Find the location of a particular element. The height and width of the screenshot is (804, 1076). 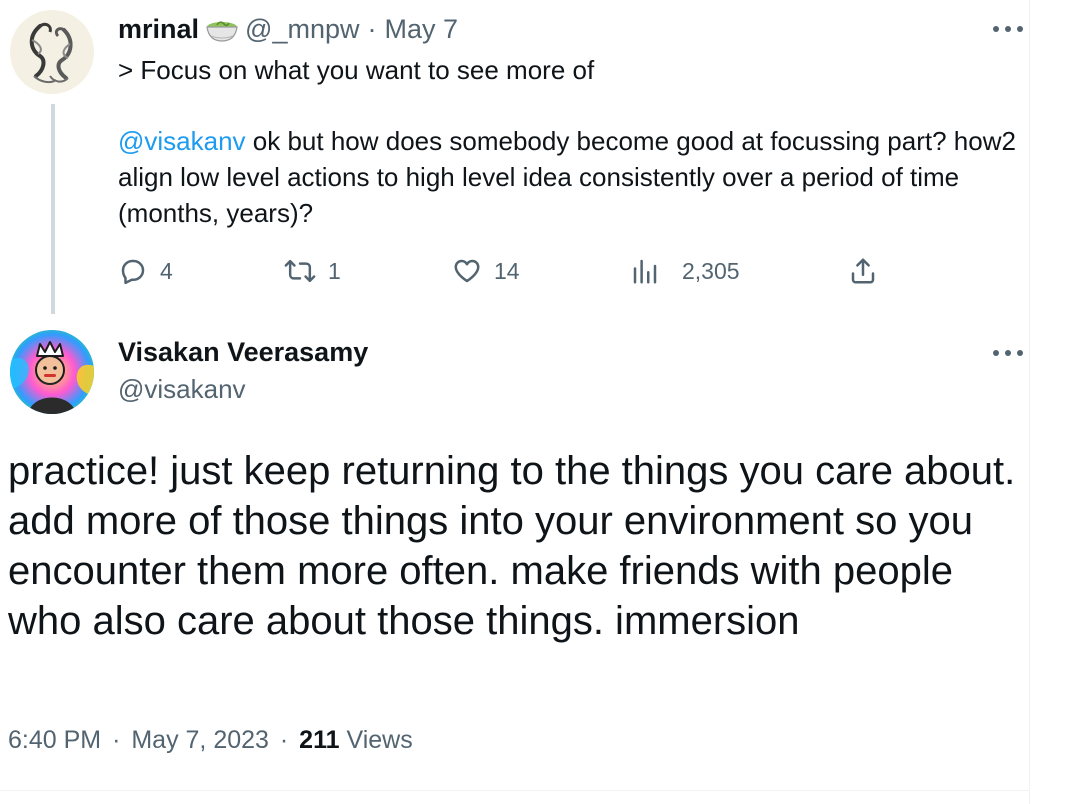

tweet-time: 6:40 PM is located at coordinates (54, 740).